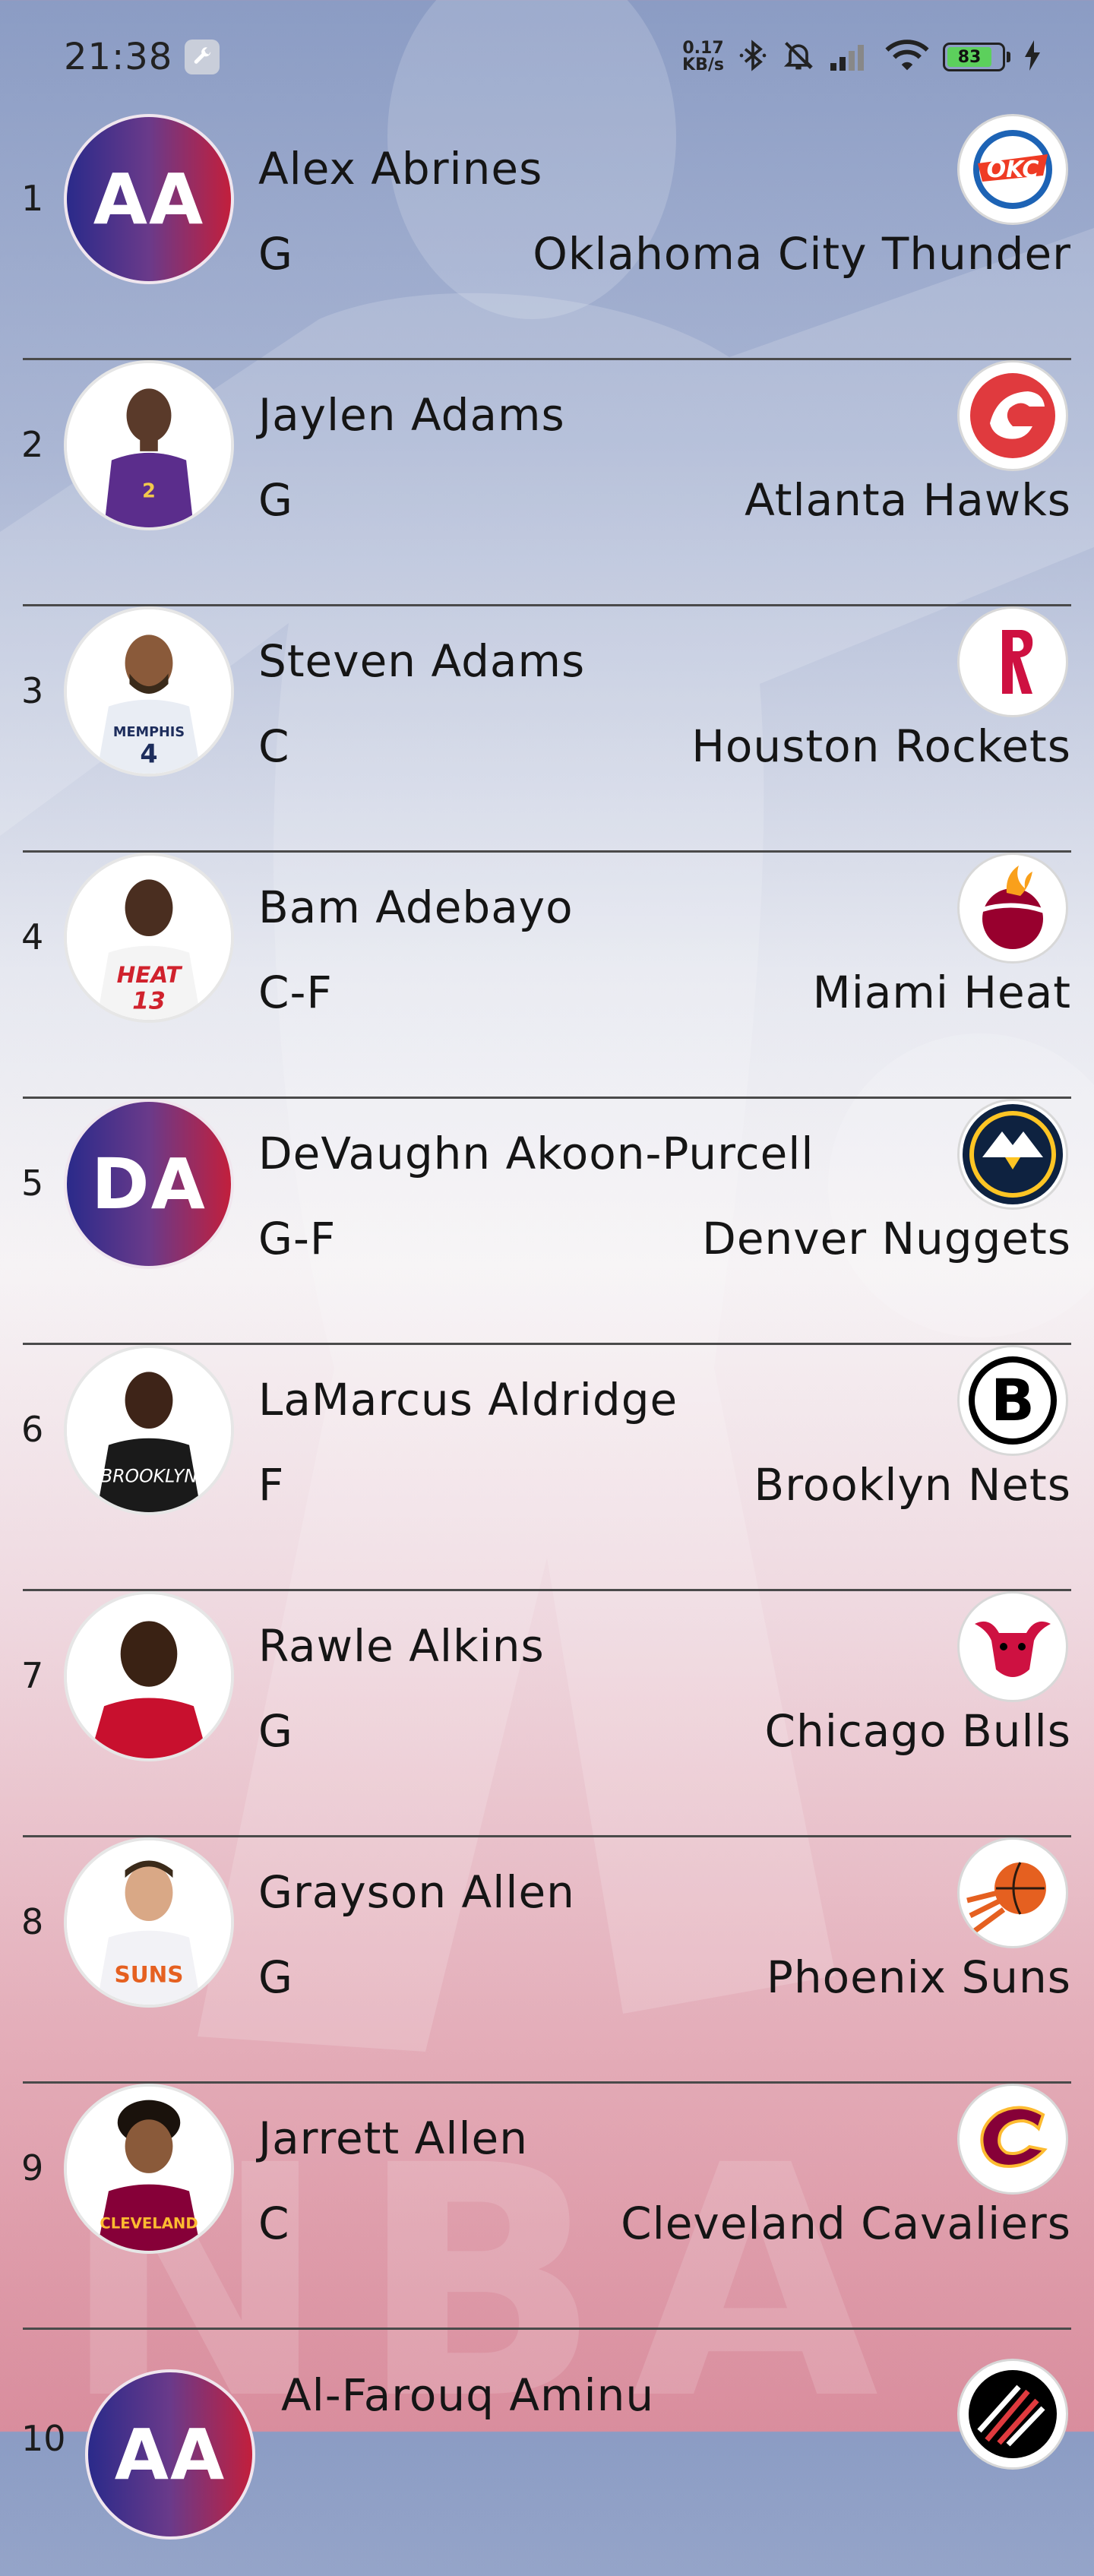 The height and width of the screenshot is (2576, 1094). Describe the element at coordinates (422, 661) in the screenshot. I see `player-name: Steven Adams` at that location.